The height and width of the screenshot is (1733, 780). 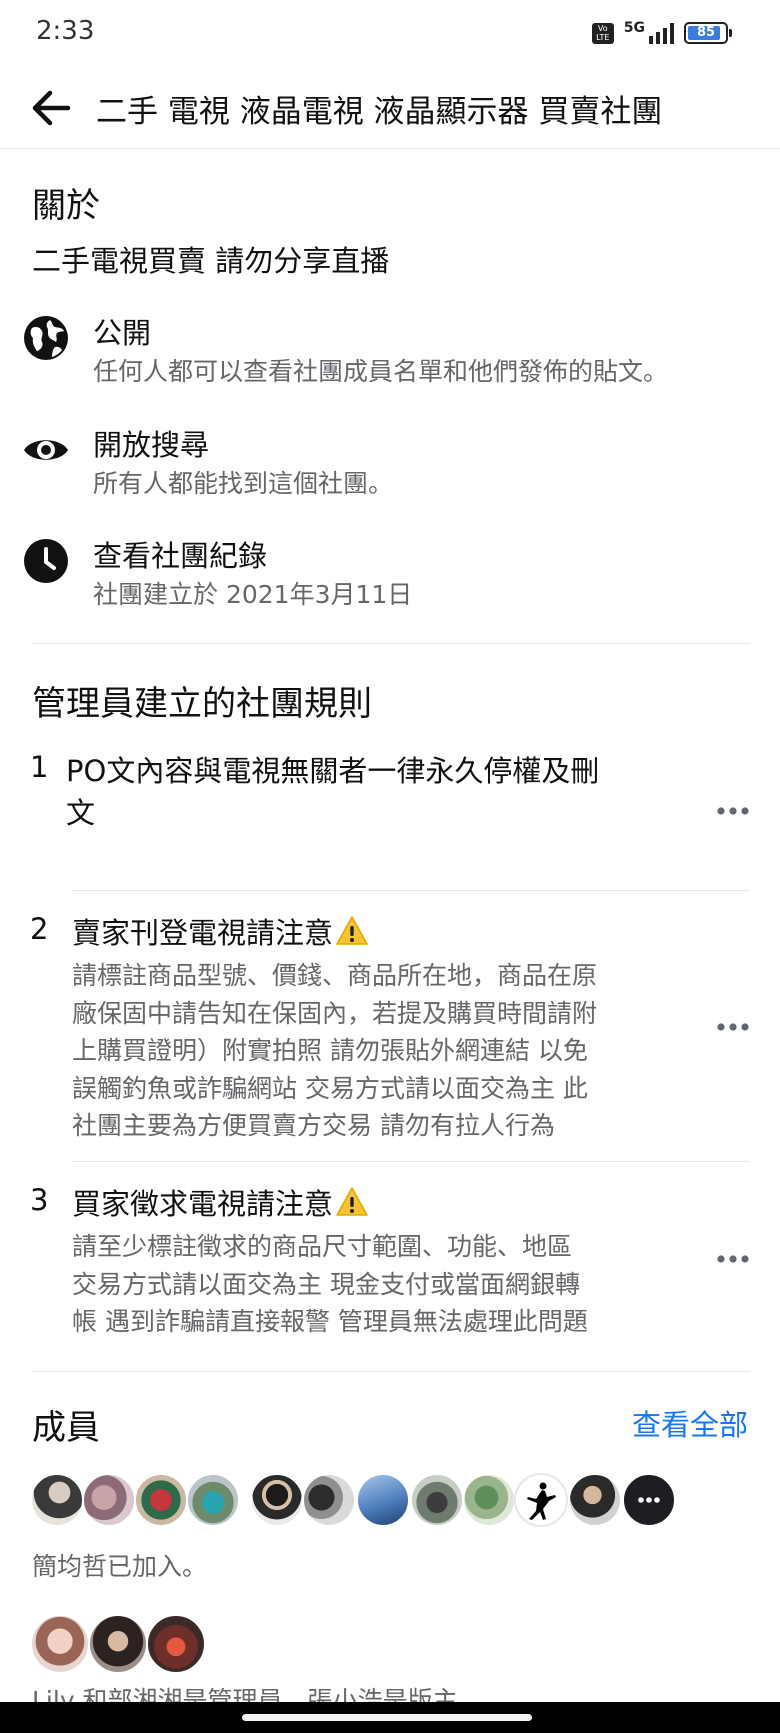 What do you see at coordinates (243, 483) in the screenshot?
I see `visibility-description: 所有人都能找到這個社團。` at bounding box center [243, 483].